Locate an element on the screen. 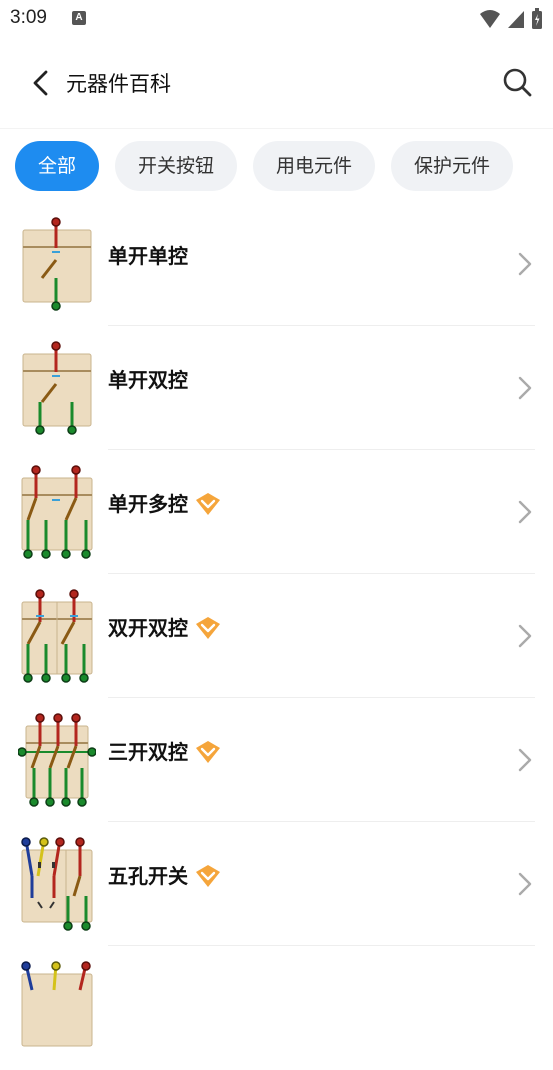 Image resolution: width=553 pixels, height=1070 pixels. item-title: 单开多控 is located at coordinates (148, 504).